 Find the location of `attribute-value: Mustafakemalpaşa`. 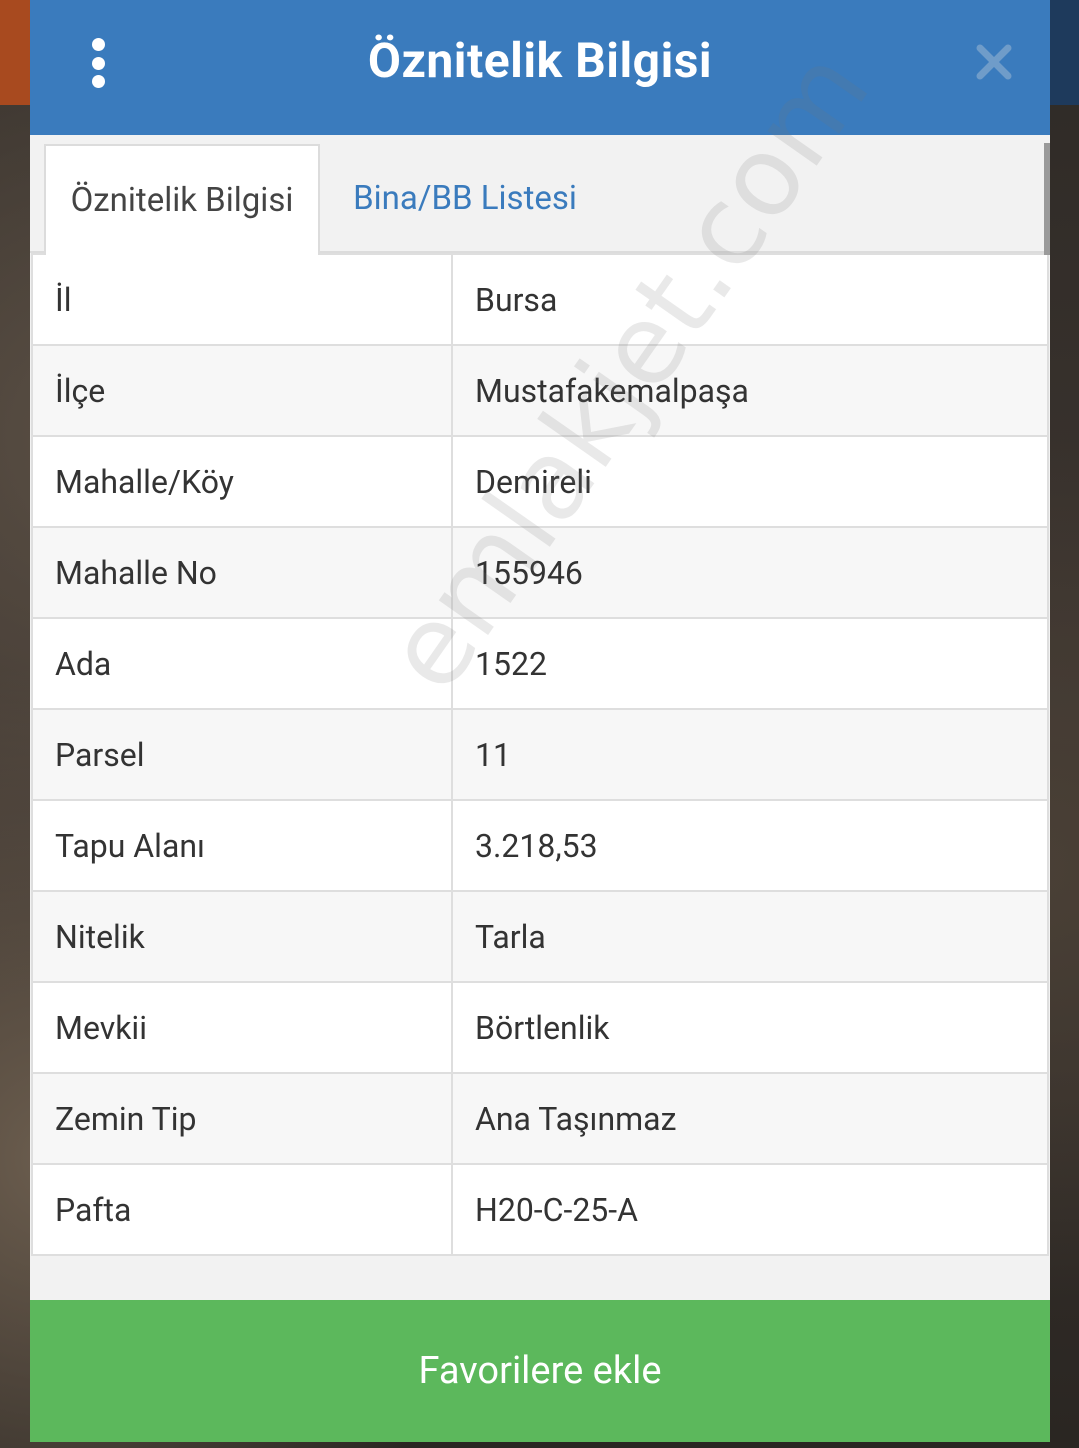

attribute-value: Mustafakemalpaşa is located at coordinates (750, 390).